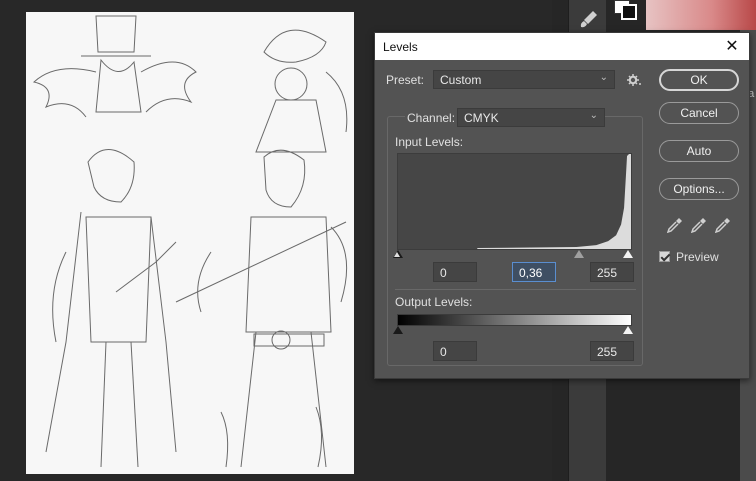 This screenshot has height=481, width=756. Describe the element at coordinates (531, 117) in the screenshot. I see `channel-select: CMYK ⌄` at that location.